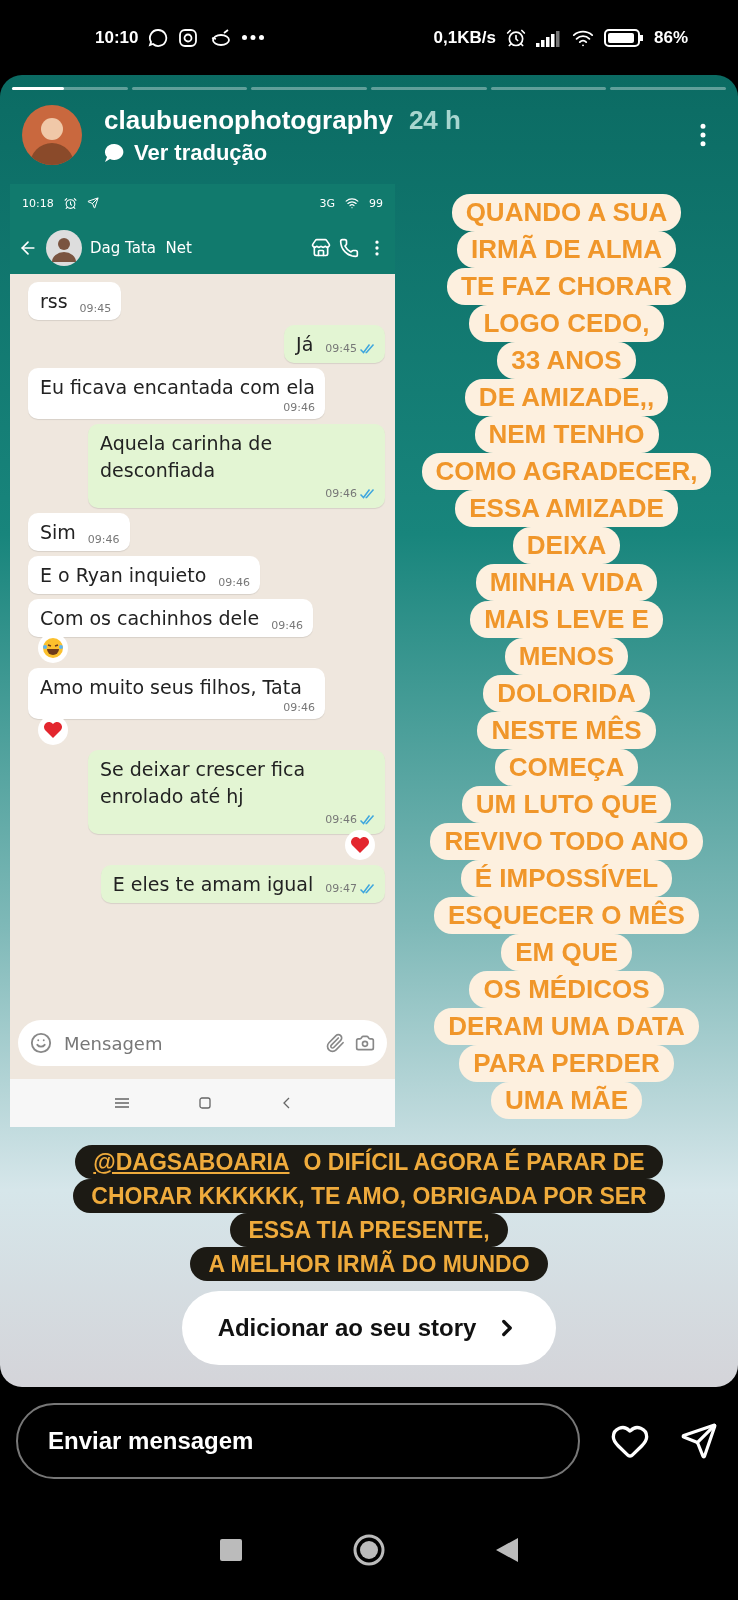 The height and width of the screenshot is (1600, 738). I want to click on story-text-line: EM QUE, so click(566, 952).